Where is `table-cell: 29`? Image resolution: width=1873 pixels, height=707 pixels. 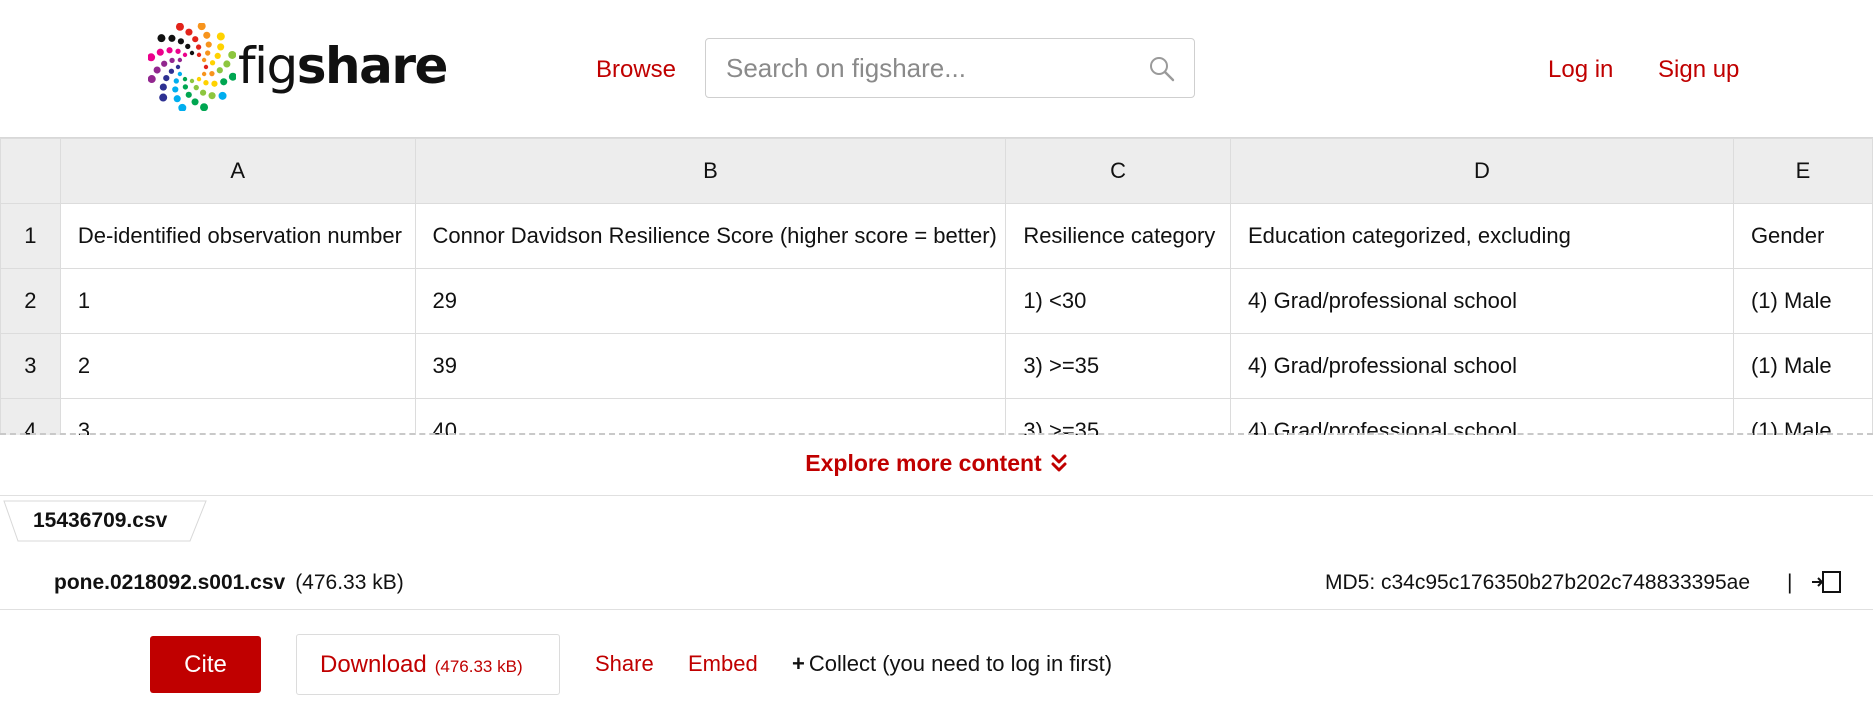 table-cell: 29 is located at coordinates (710, 301).